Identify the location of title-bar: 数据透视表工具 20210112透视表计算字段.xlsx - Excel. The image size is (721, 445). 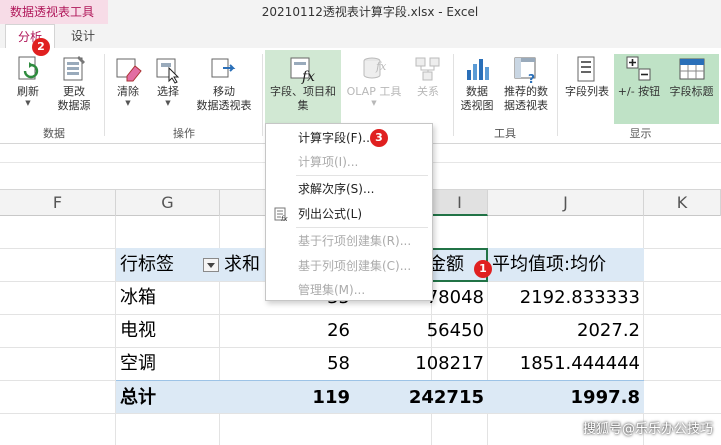
(360, 12).